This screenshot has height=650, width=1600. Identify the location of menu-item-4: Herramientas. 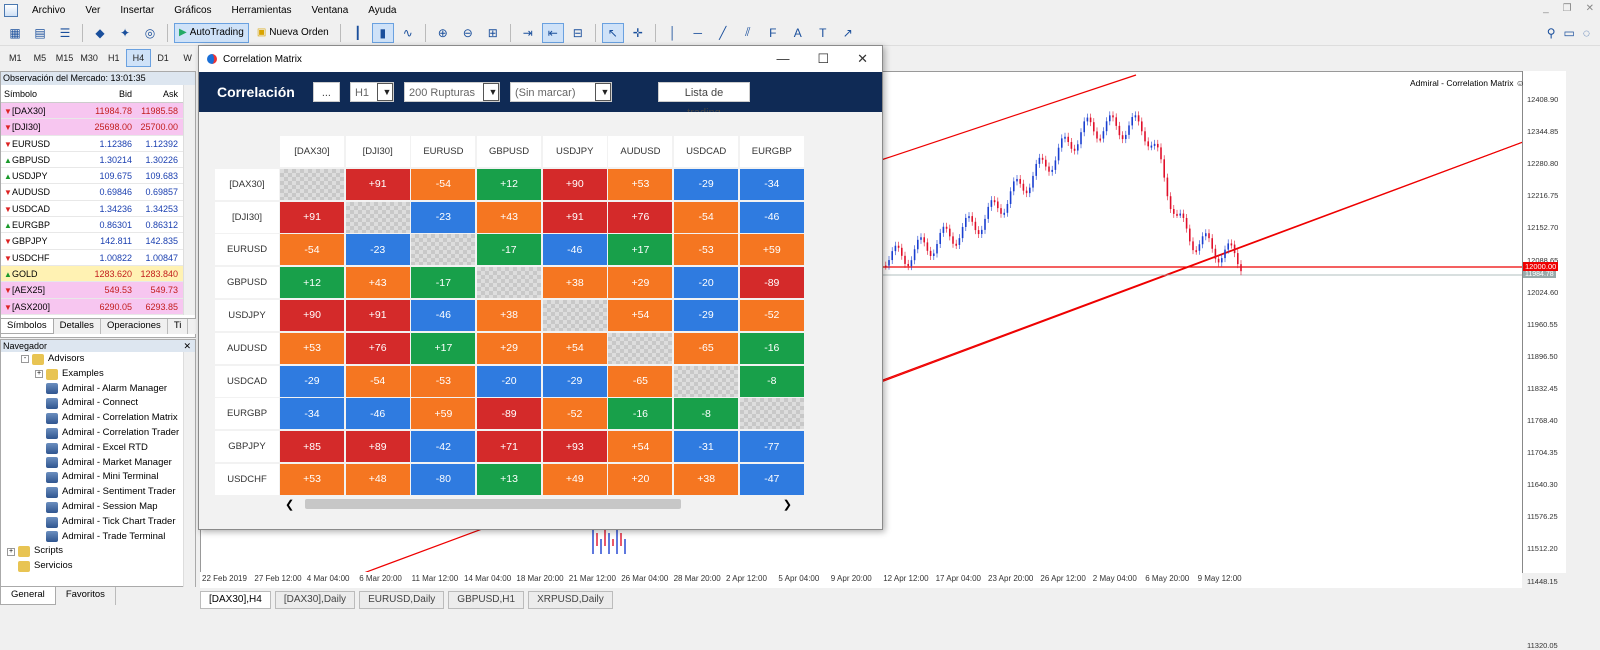
(262, 10).